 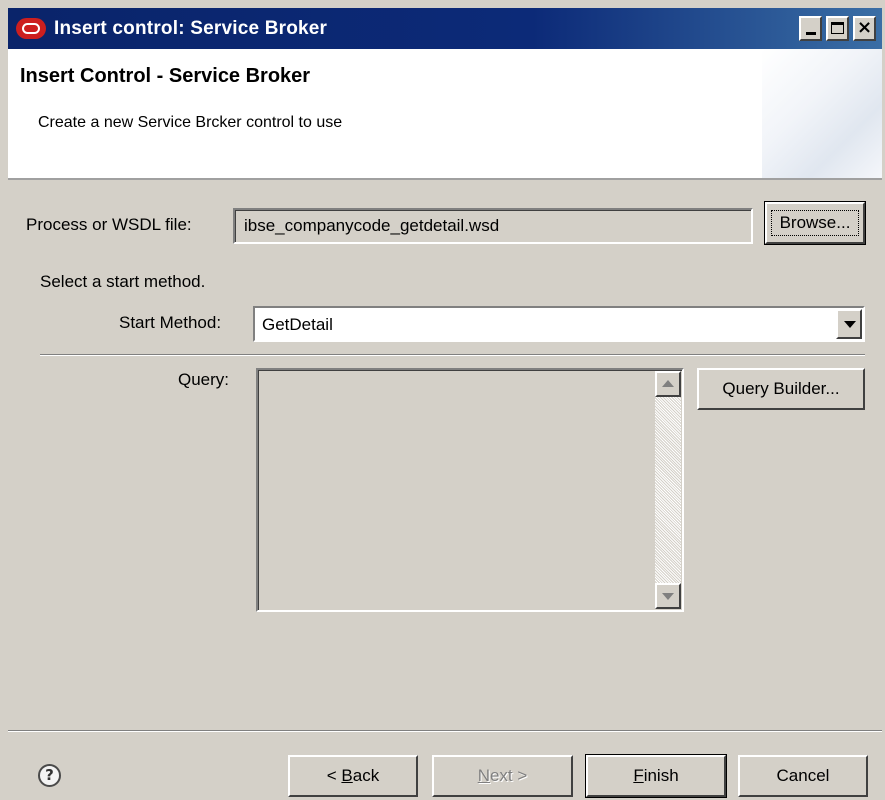 I want to click on back-button: < Back, so click(x=353, y=776).